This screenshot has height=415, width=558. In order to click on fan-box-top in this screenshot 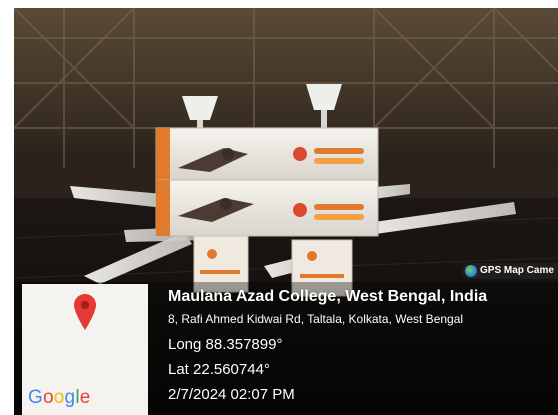, I will do `click(267, 154)`.